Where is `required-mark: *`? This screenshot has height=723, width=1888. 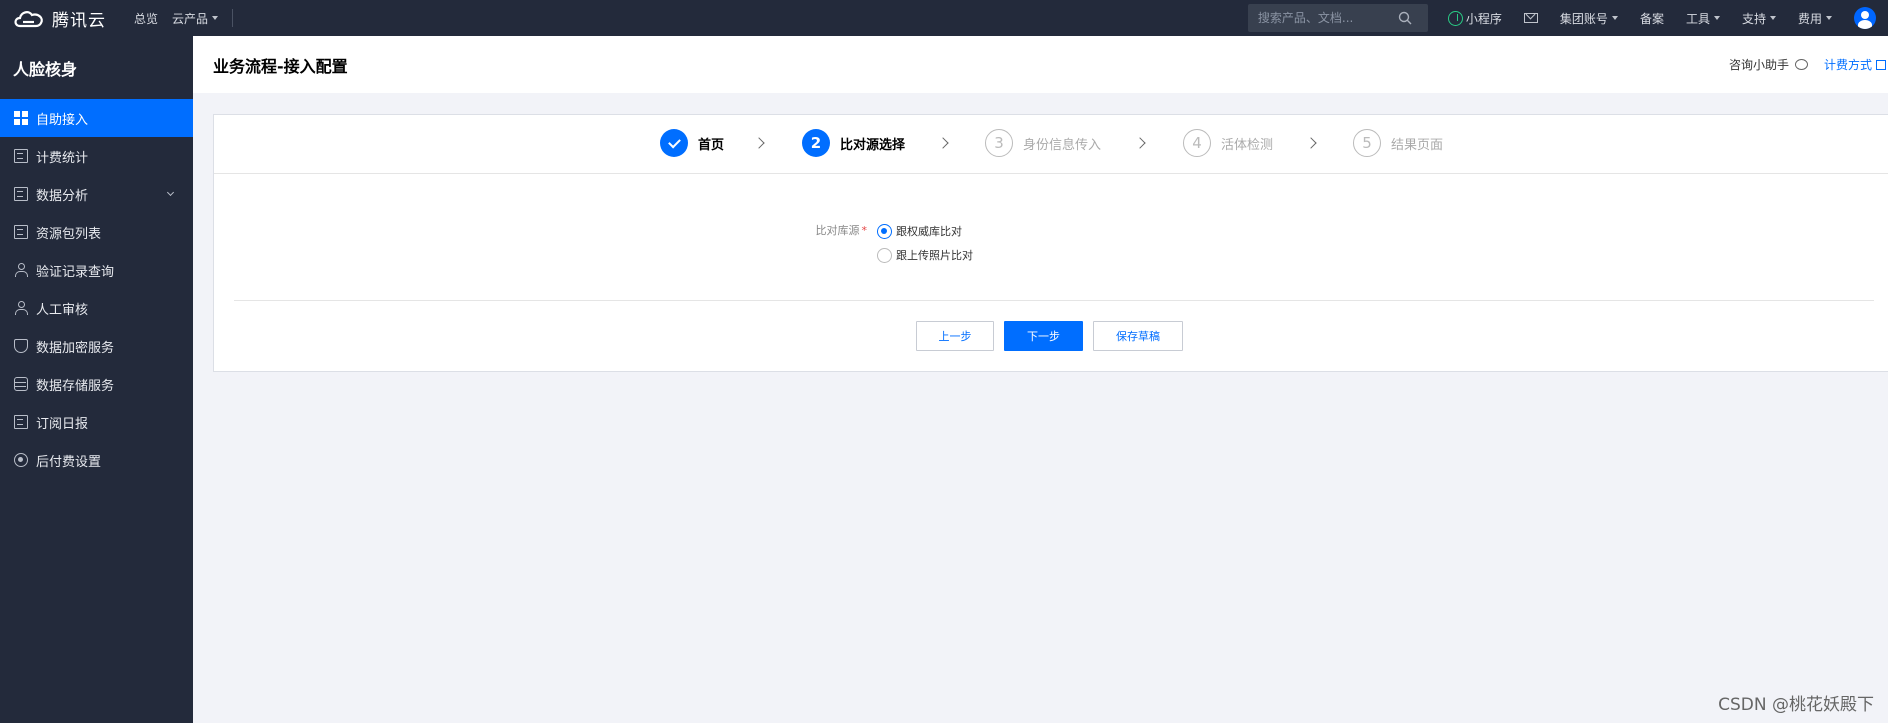 required-mark: * is located at coordinates (864, 230).